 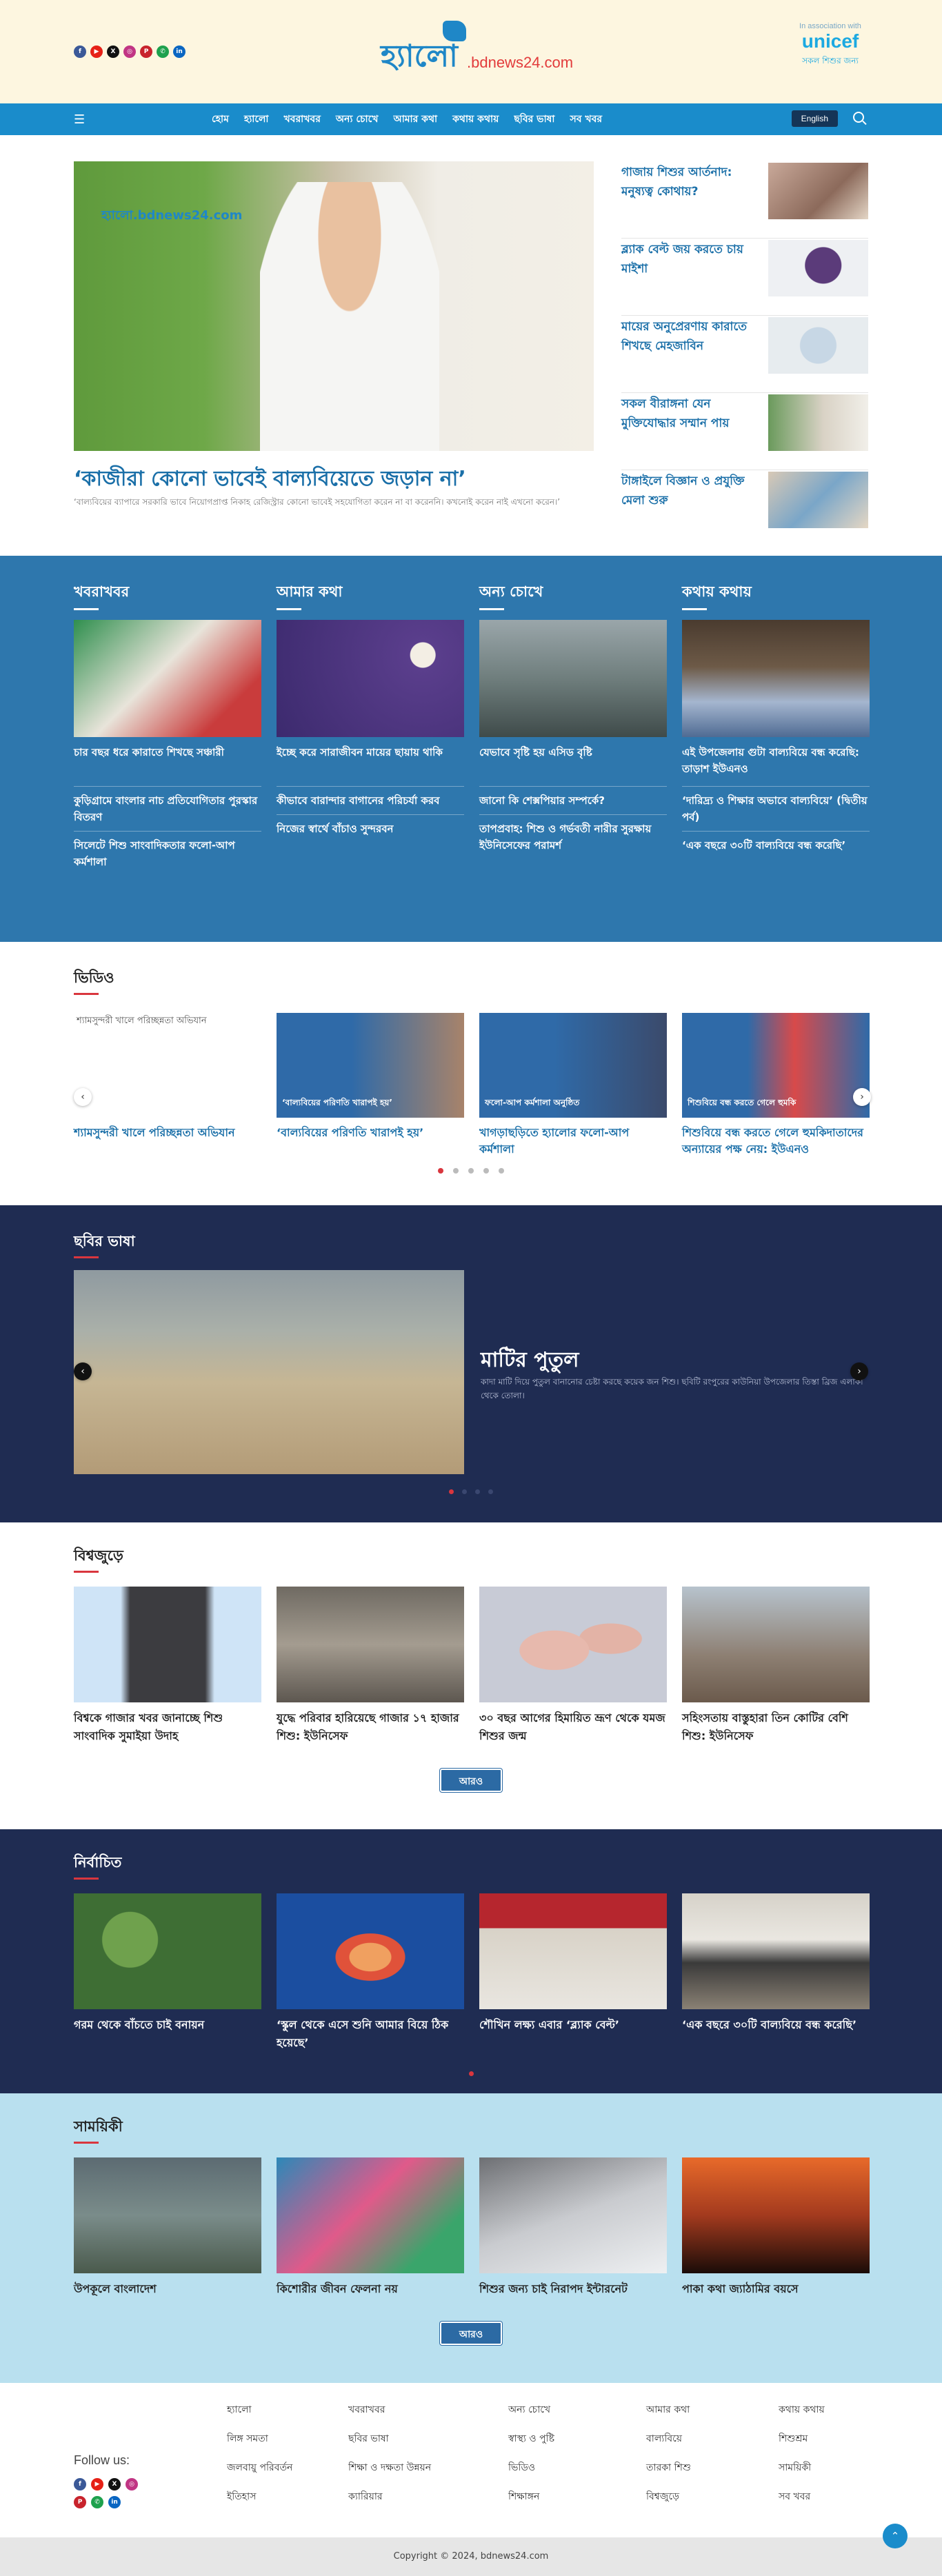 I want to click on periodic-card: উপকূলে বাংলাদেশ, so click(x=167, y=2227).